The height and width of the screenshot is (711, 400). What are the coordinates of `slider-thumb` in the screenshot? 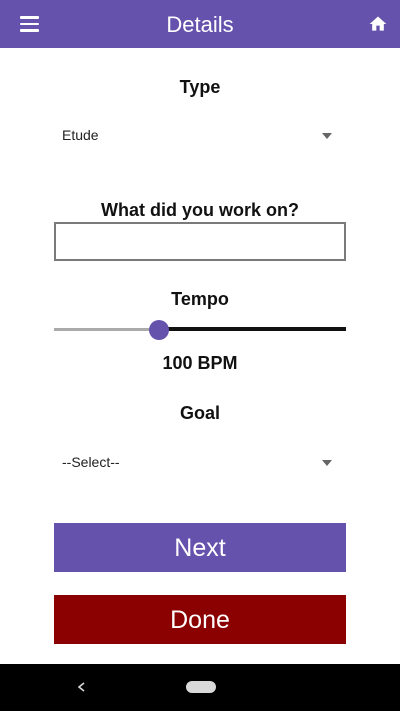 It's located at (159, 330).